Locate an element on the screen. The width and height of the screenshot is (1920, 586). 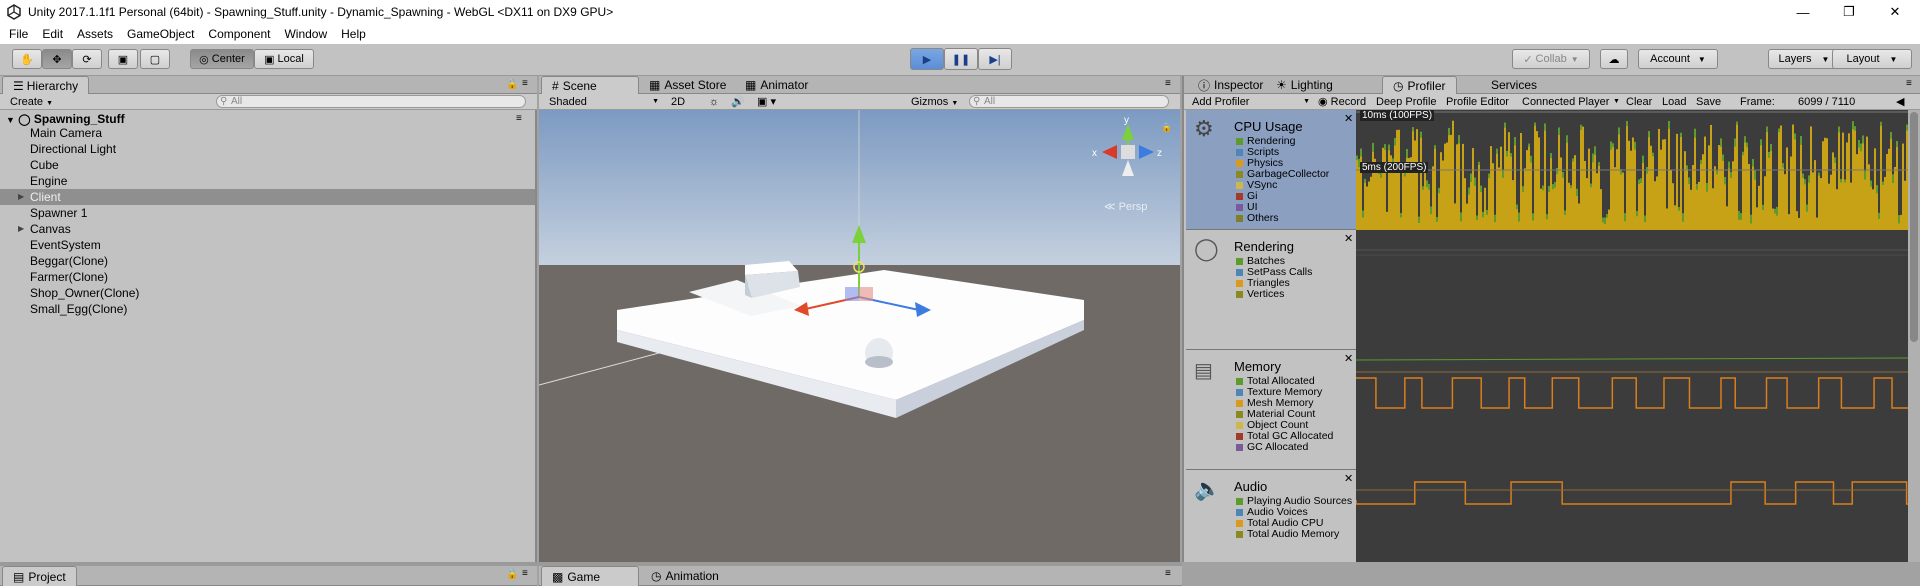
pivot-center-button: ◎ Center is located at coordinates (222, 59).